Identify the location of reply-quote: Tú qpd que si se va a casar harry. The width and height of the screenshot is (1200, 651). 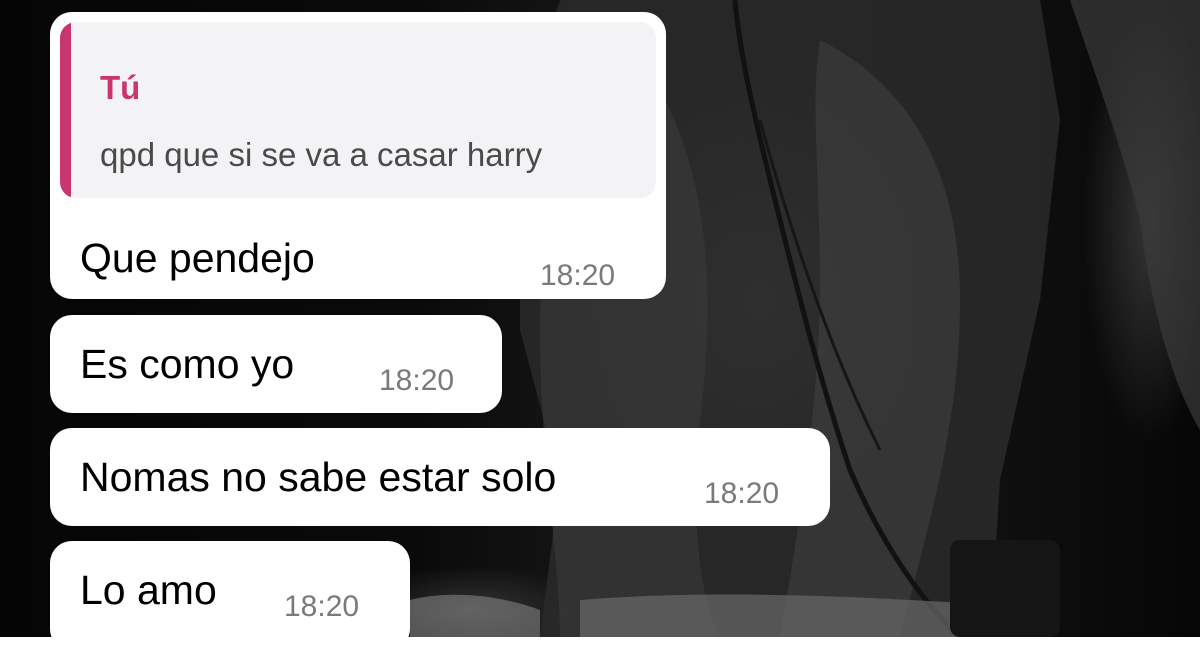
(358, 110).